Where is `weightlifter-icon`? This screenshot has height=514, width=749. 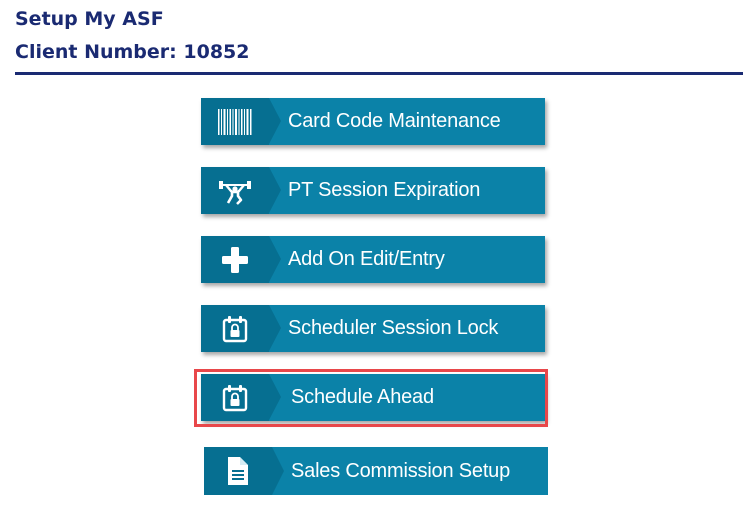 weightlifter-icon is located at coordinates (235, 190).